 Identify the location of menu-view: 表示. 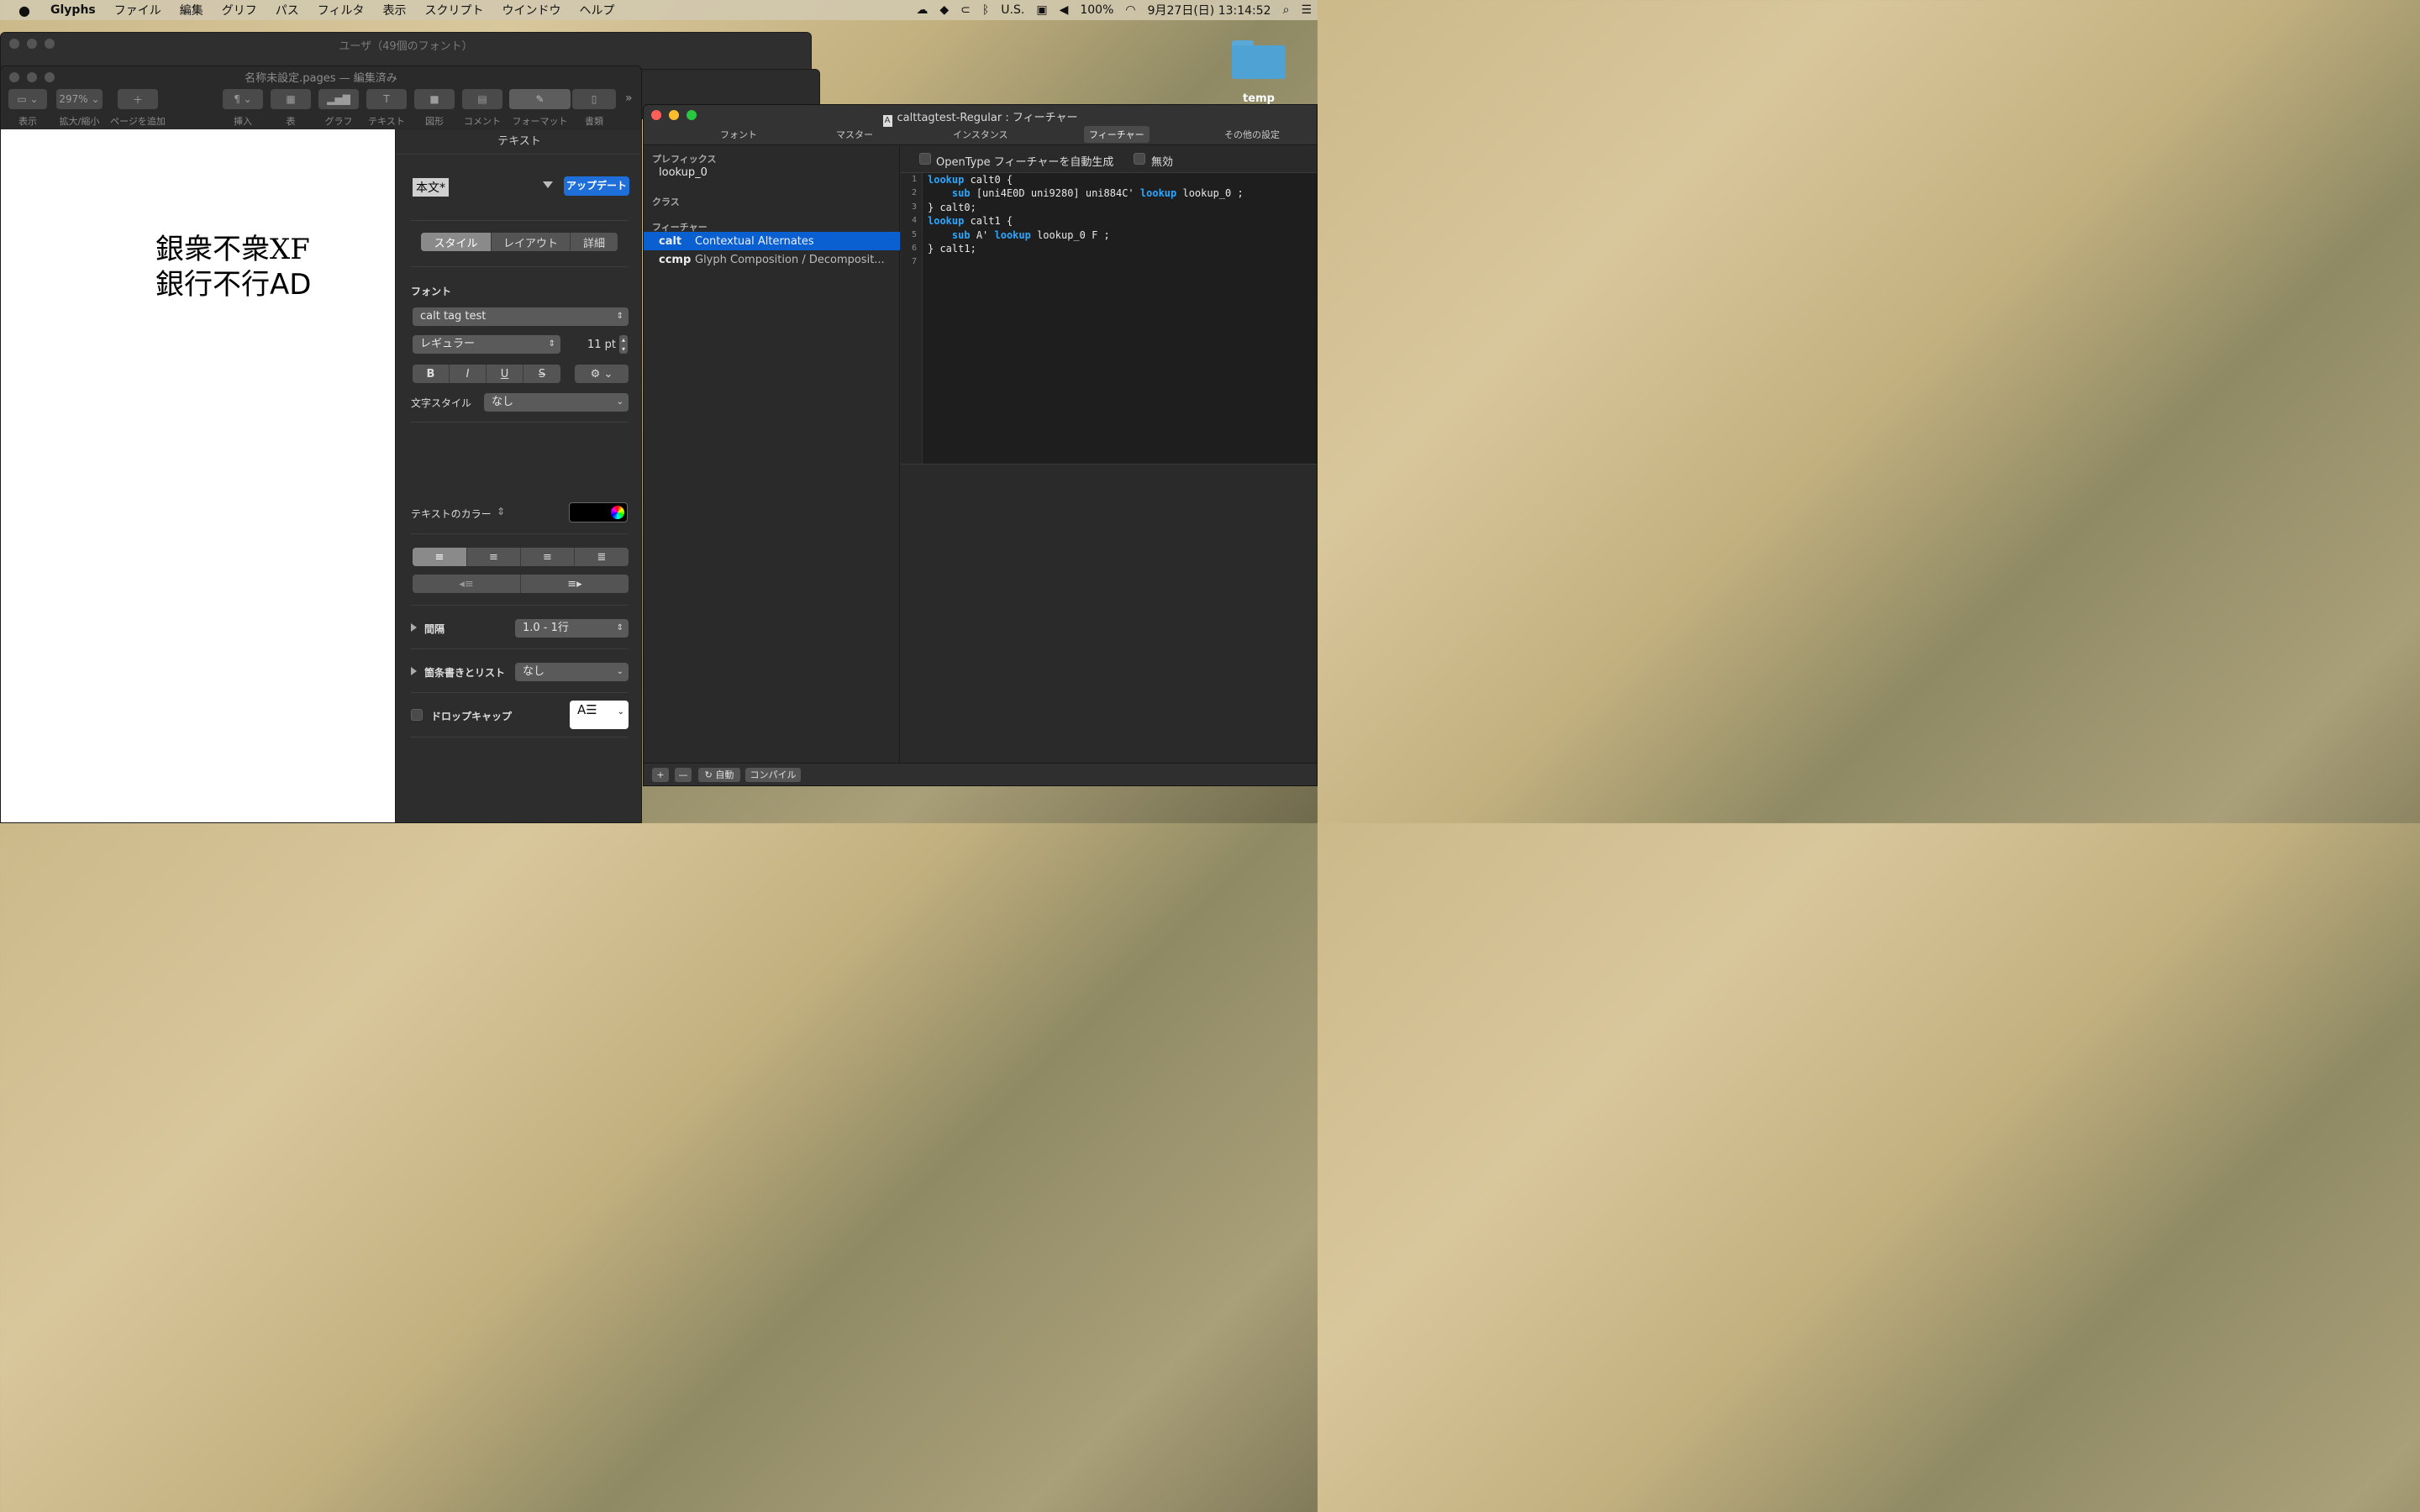
(394, 10).